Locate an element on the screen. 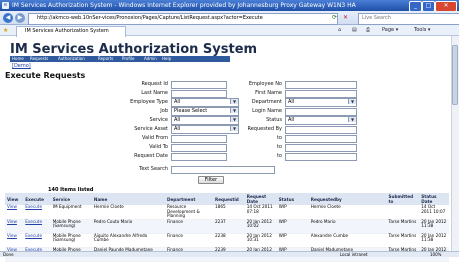 The height and width of the screenshot is (262, 459). employee-type-value: All is located at coordinates (177, 102).